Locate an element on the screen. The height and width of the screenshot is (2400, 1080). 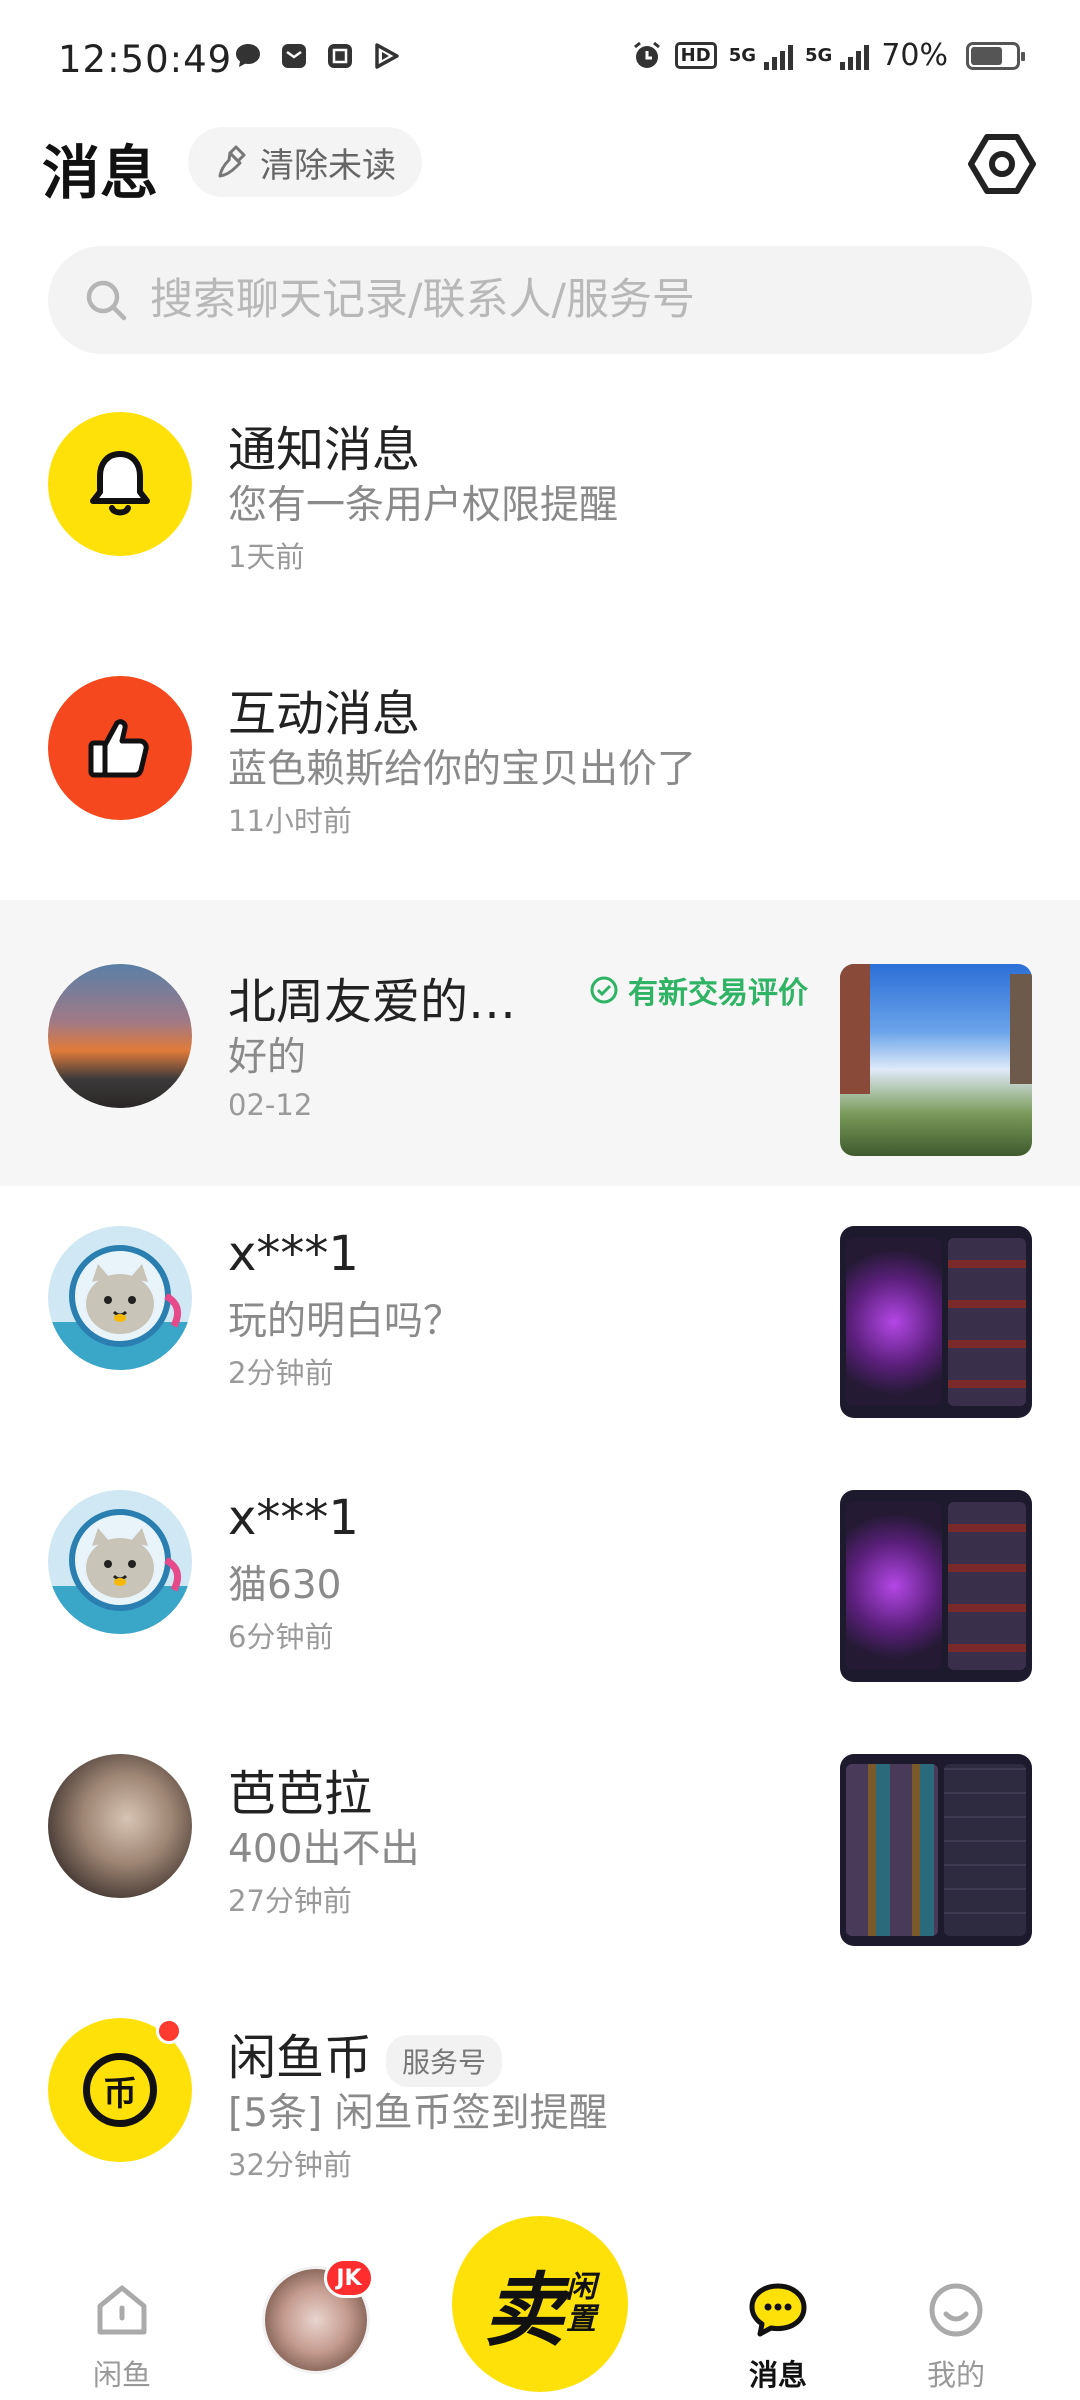
item-time: 2分钟前 is located at coordinates (281, 1373).